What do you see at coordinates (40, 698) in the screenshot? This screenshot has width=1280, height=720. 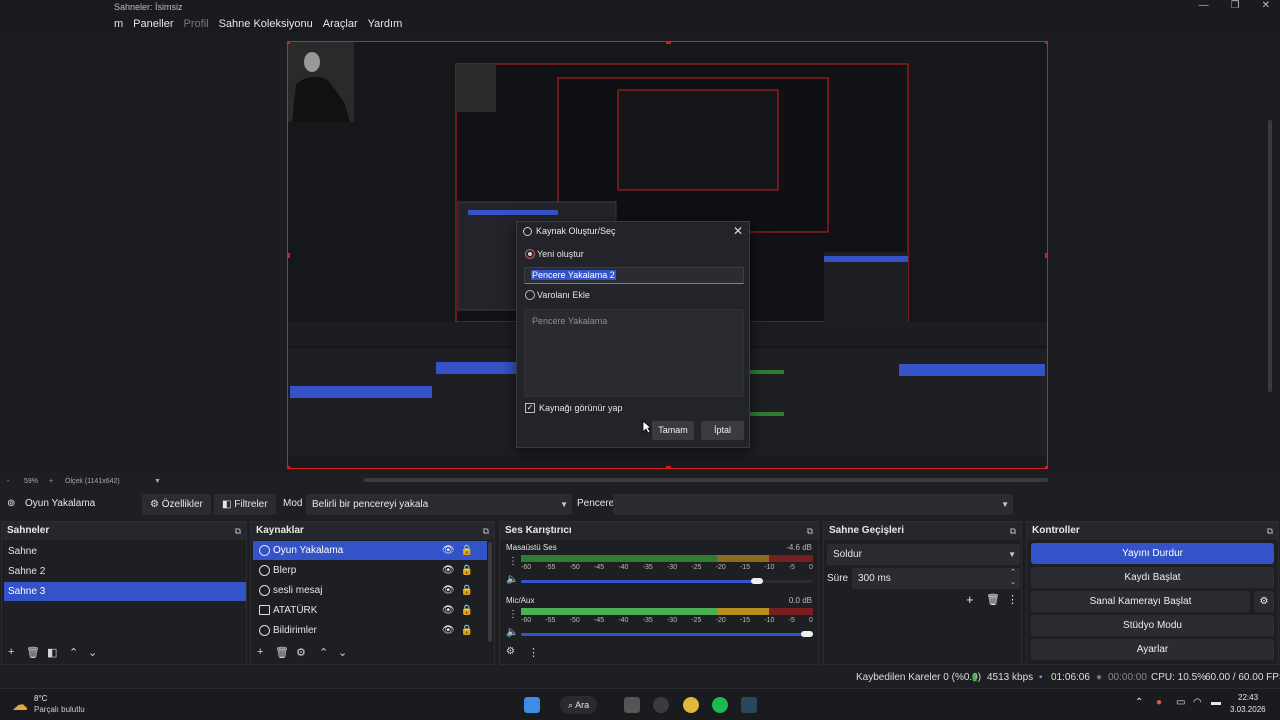 I see `weather-temp: 8°C` at bounding box center [40, 698].